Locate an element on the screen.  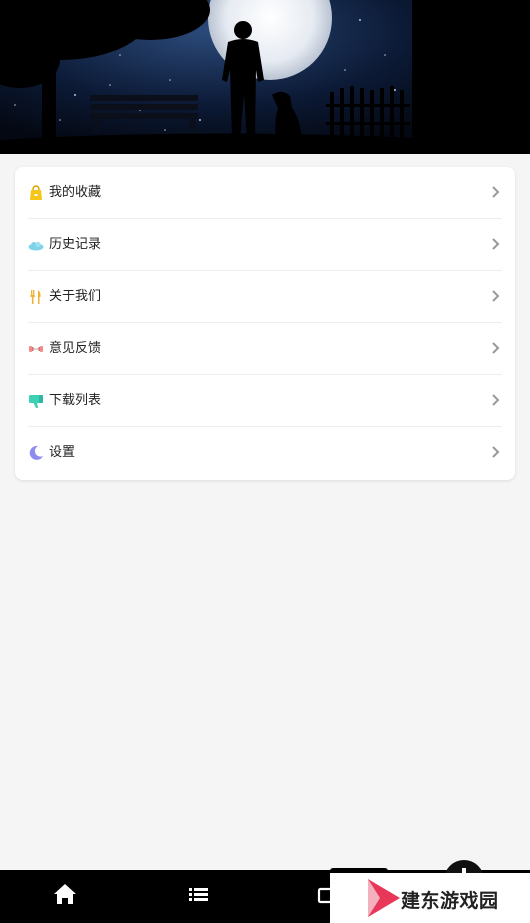
play-logo-icon is located at coordinates (384, 898).